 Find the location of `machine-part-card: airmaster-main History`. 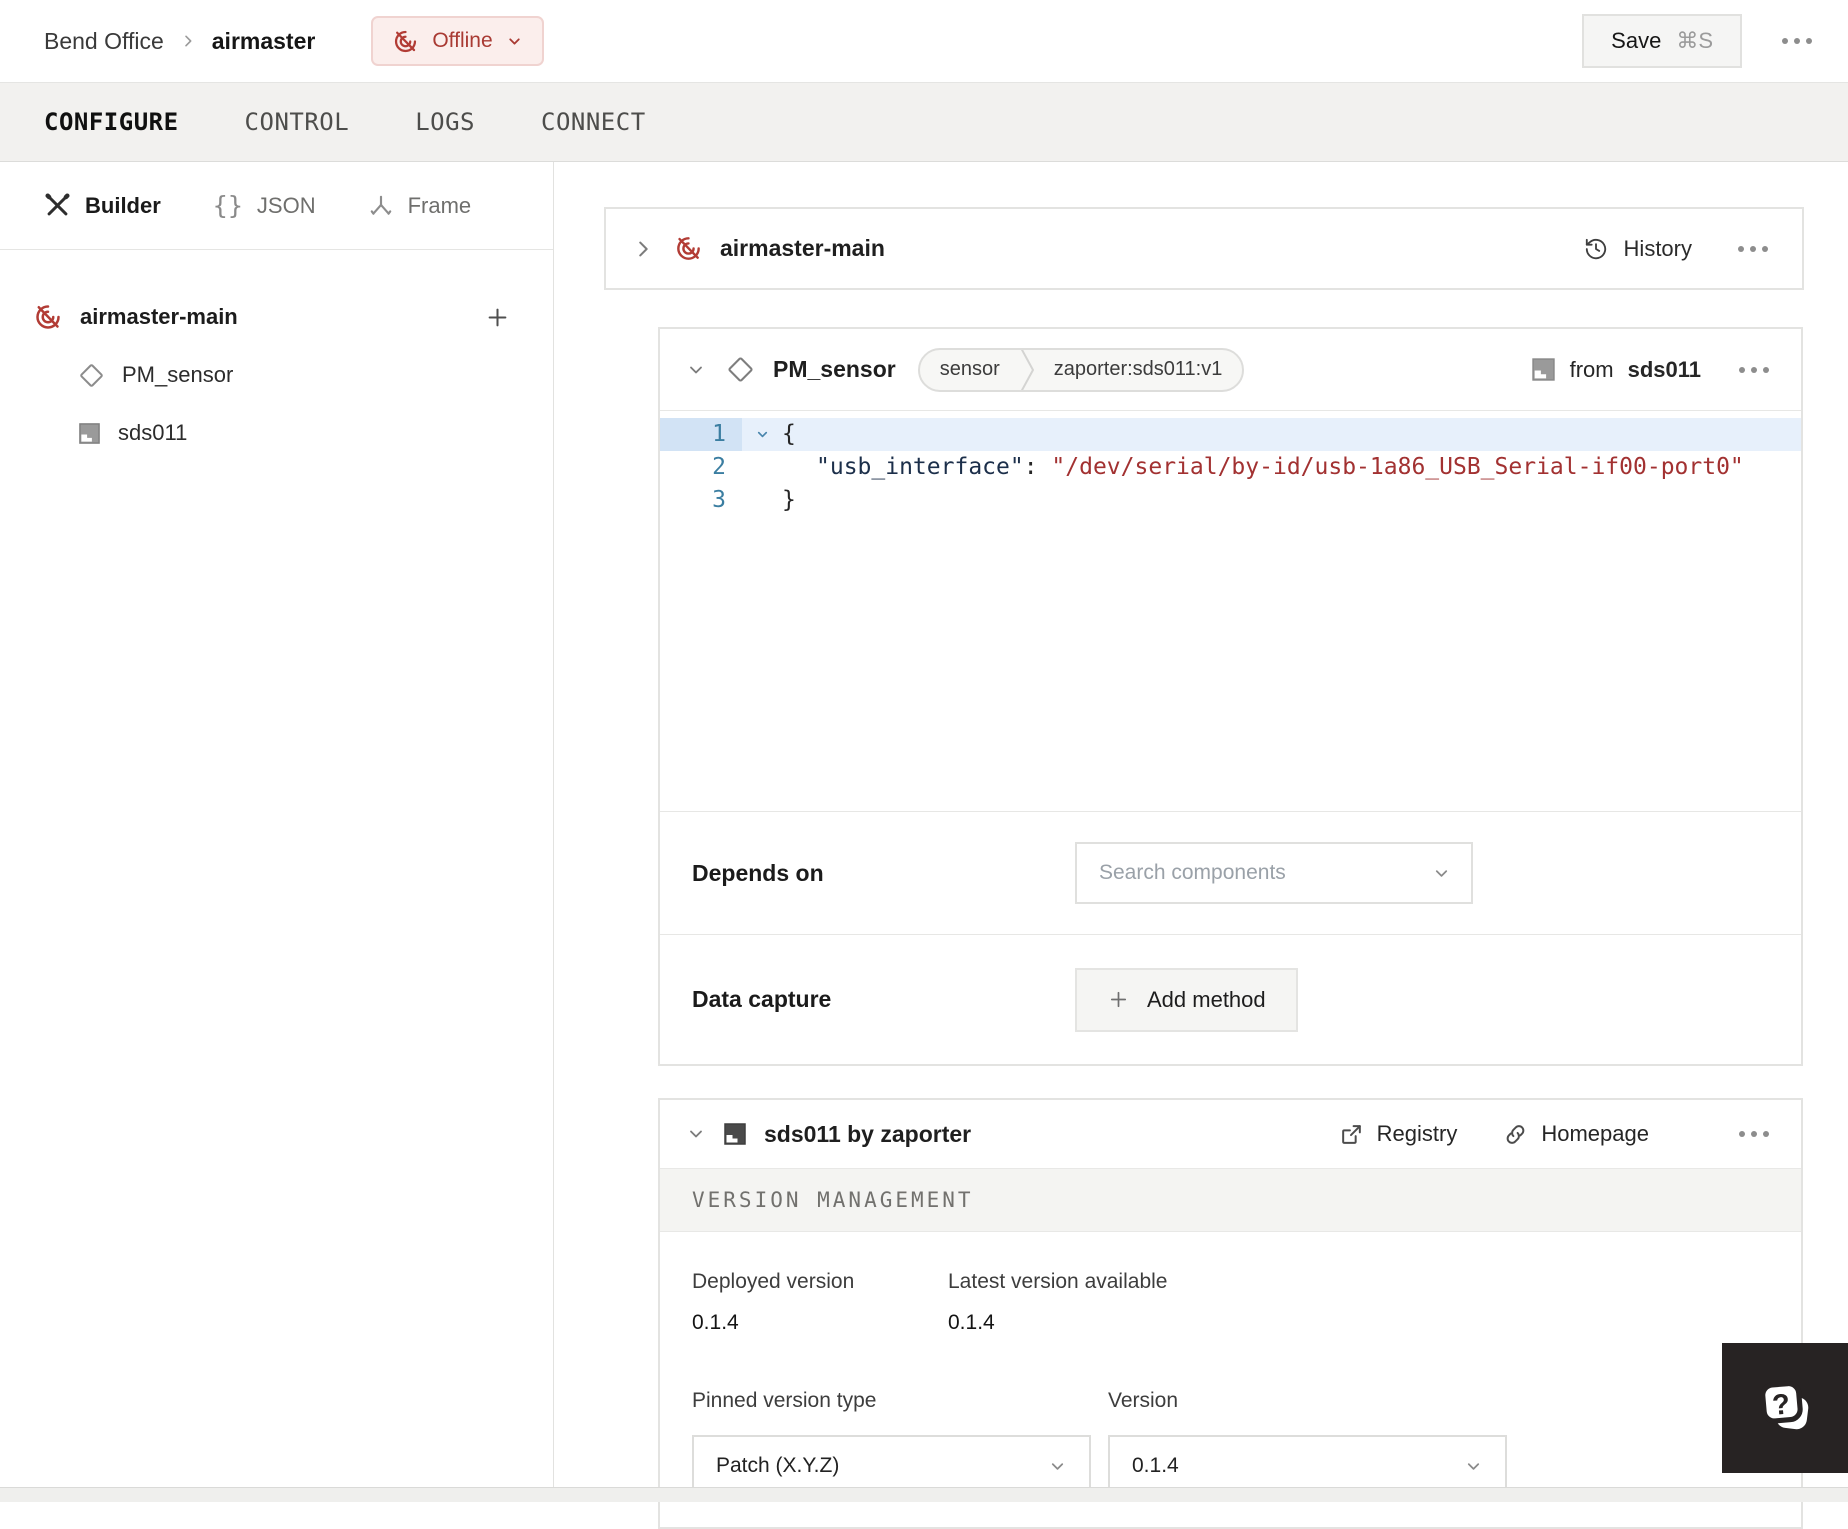

machine-part-card: airmaster-main History is located at coordinates (1204, 248).